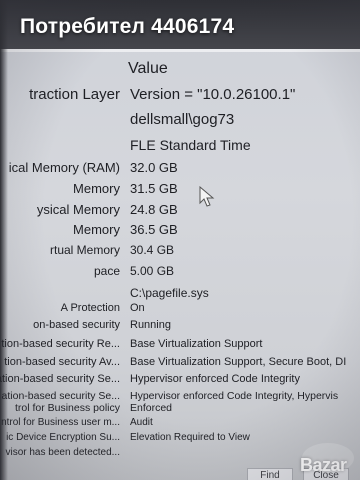 The image size is (360, 480). I want to click on row-value: FLE Standard Time, so click(190, 145).